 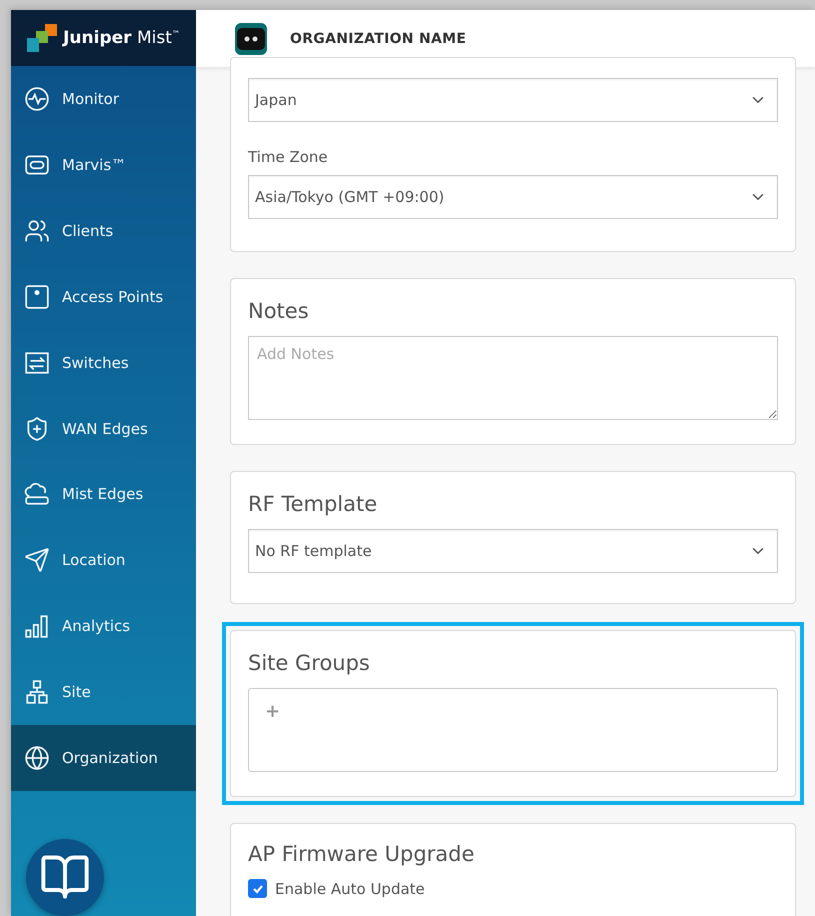 What do you see at coordinates (350, 889) in the screenshot?
I see `checkbox-label: Enable Auto Update` at bounding box center [350, 889].